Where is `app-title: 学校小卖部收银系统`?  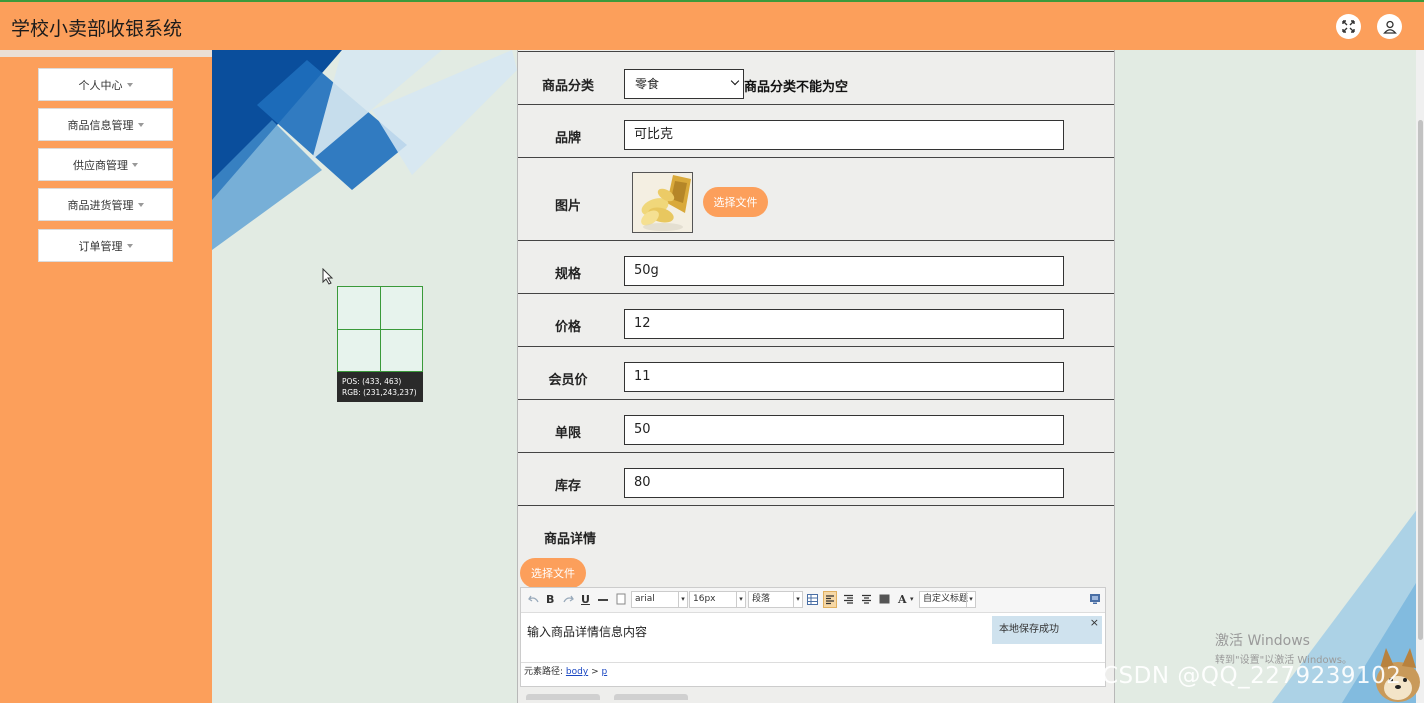 app-title: 学校小卖部收银系统 is located at coordinates (97, 29).